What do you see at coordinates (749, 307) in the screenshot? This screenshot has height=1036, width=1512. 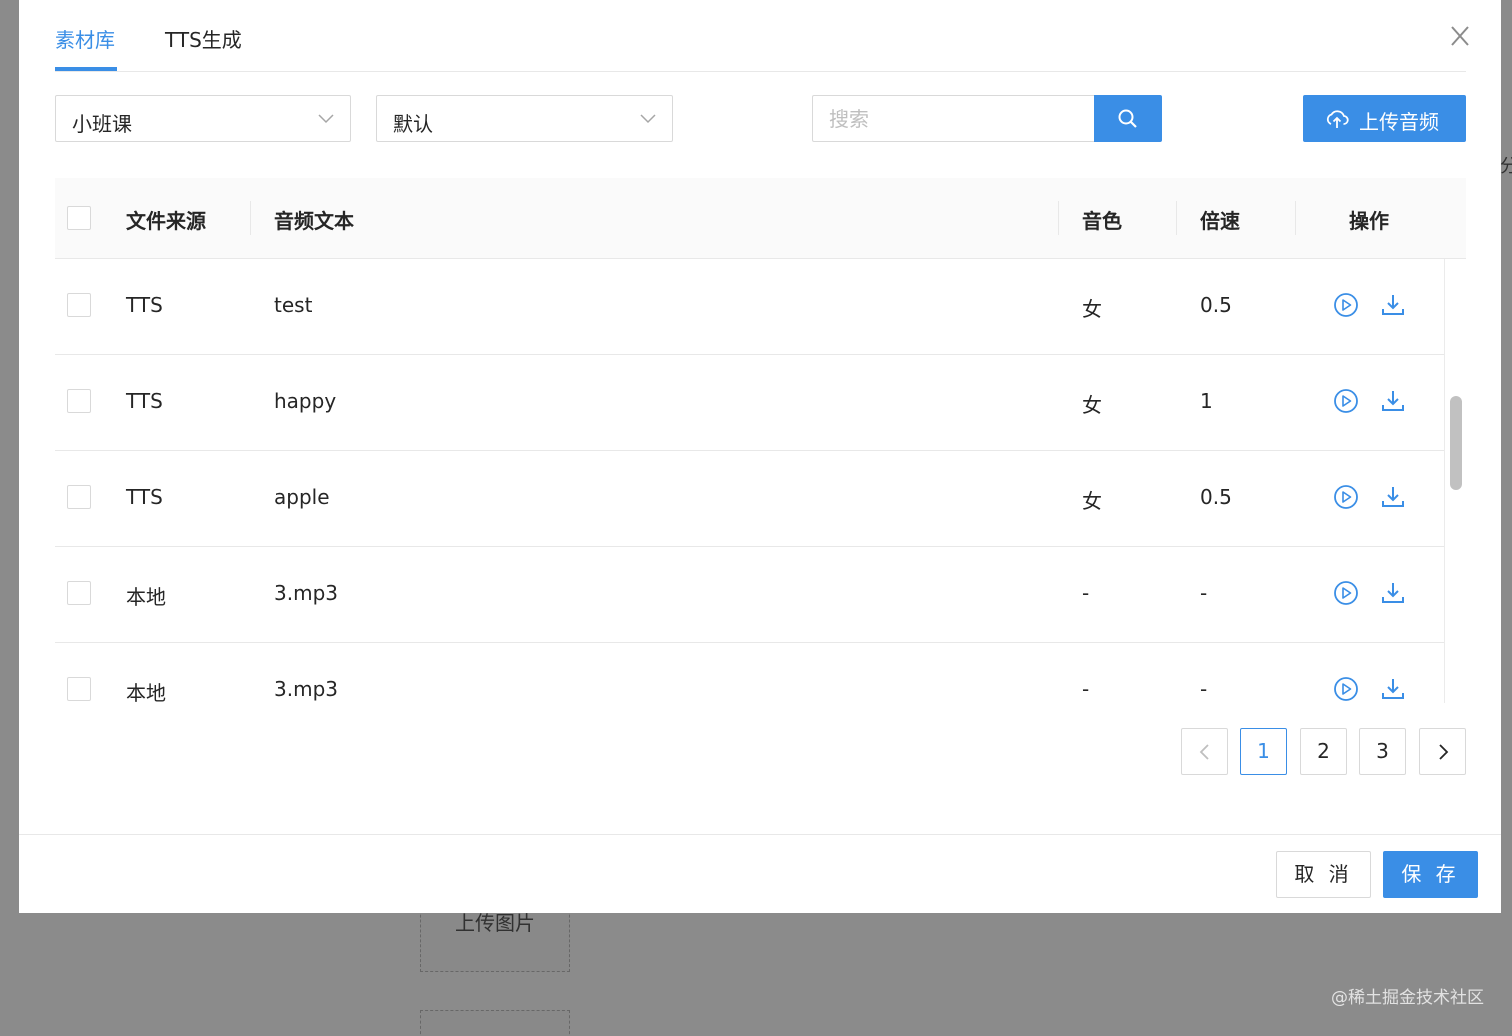 I see `table-row: TTS test 女 0.5` at bounding box center [749, 307].